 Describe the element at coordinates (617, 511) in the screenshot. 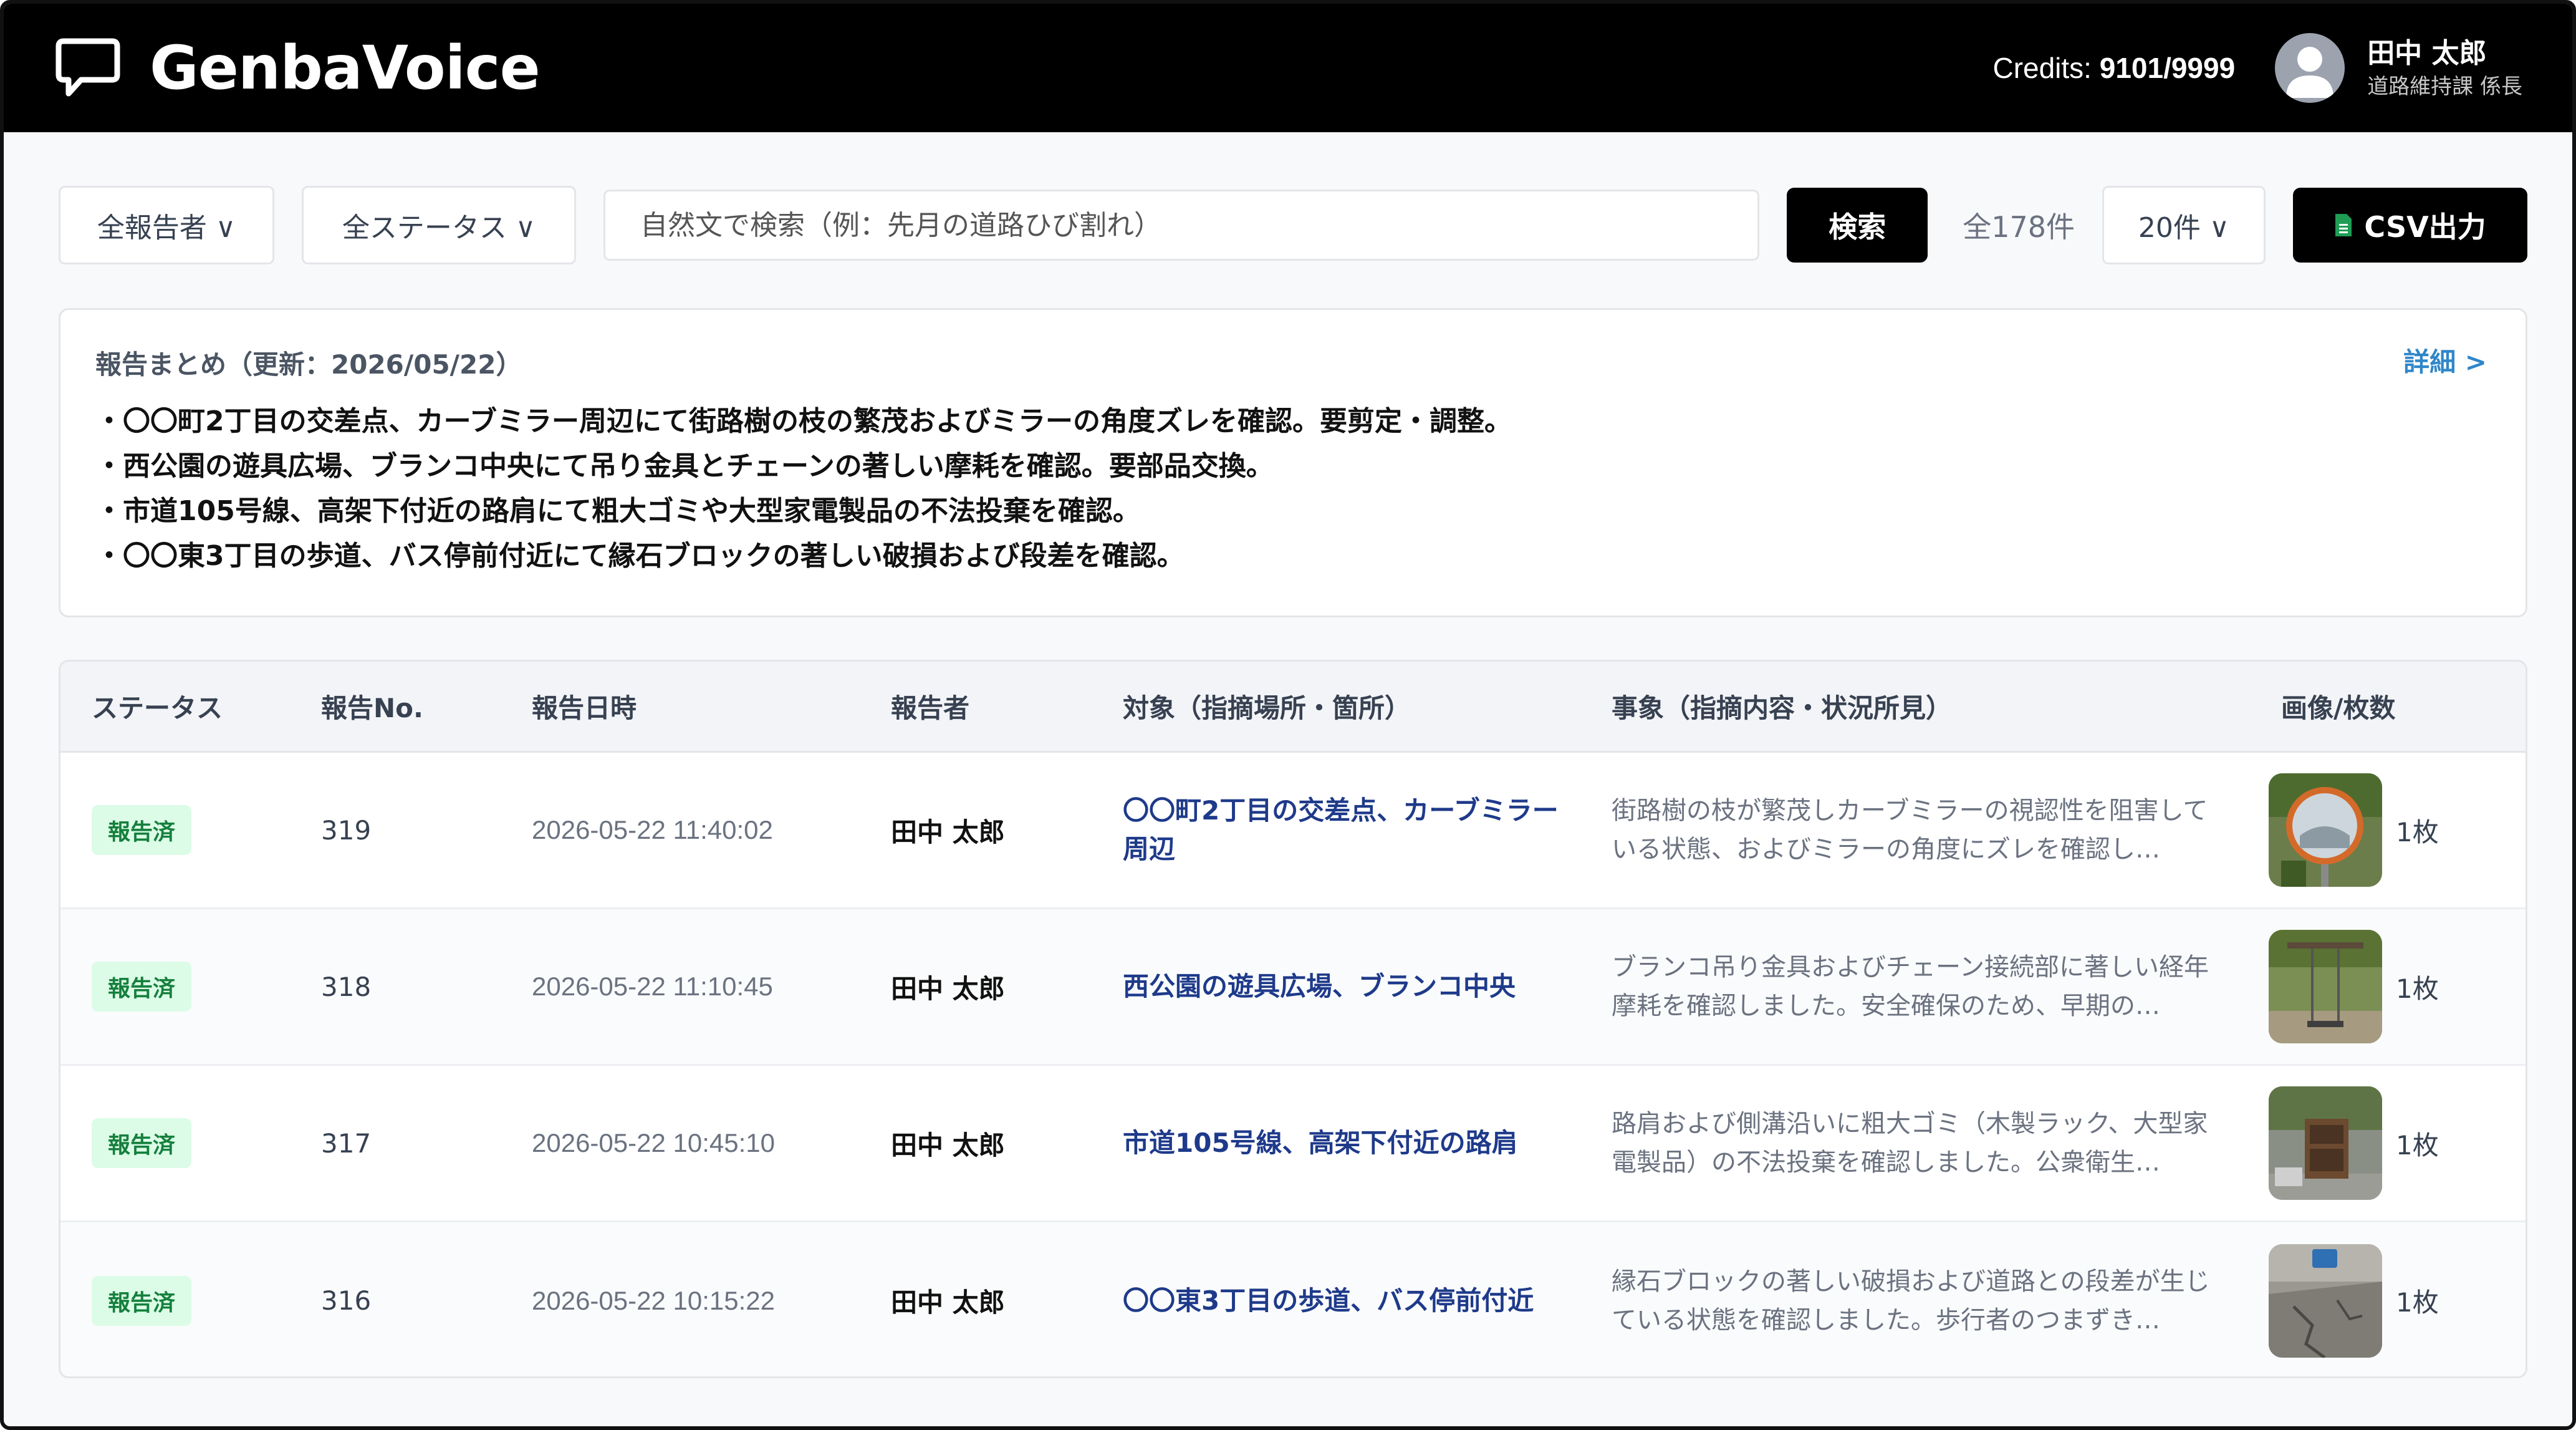

I see `summary-line: ・市道105号線、高架下付近の路肩にて粗大ゴミや大型家電製品の不法投棄を確認。` at that location.